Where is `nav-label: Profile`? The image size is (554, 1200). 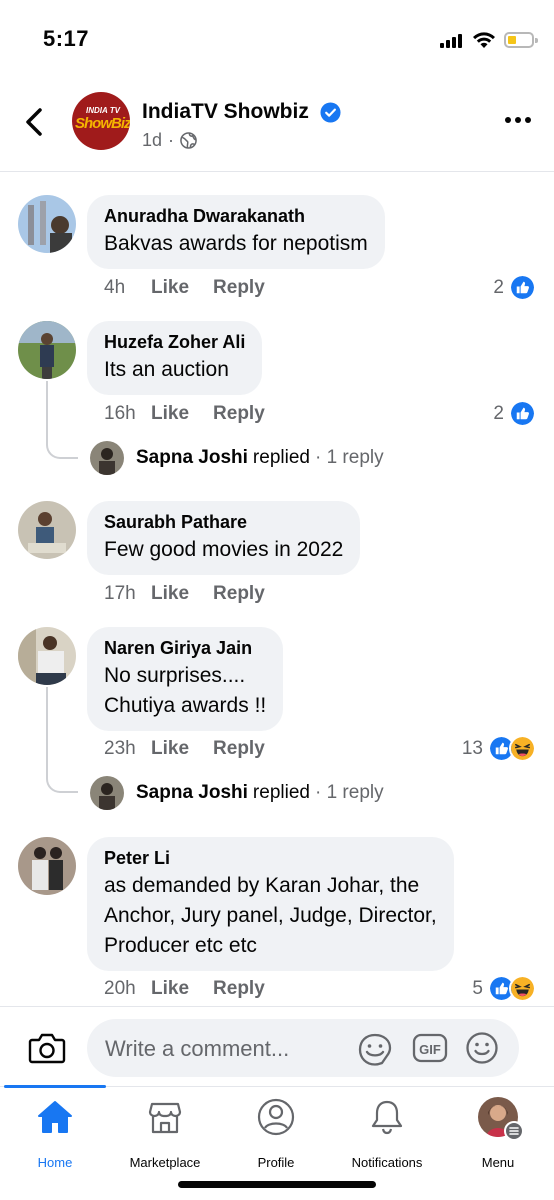 nav-label: Profile is located at coordinates (276, 1162).